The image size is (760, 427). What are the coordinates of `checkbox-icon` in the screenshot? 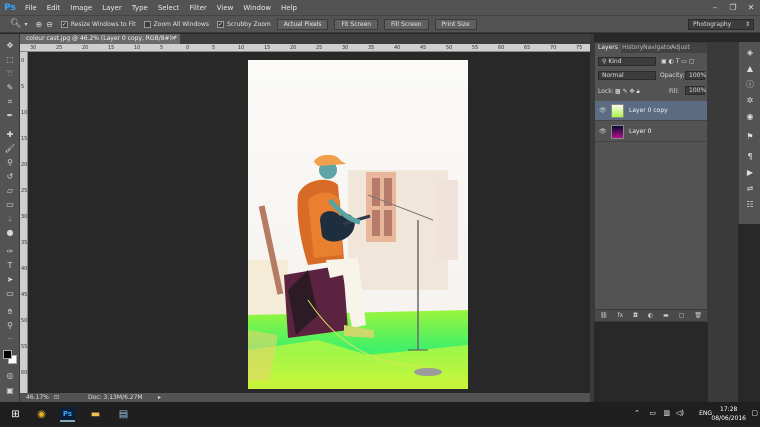 It's located at (147, 24).